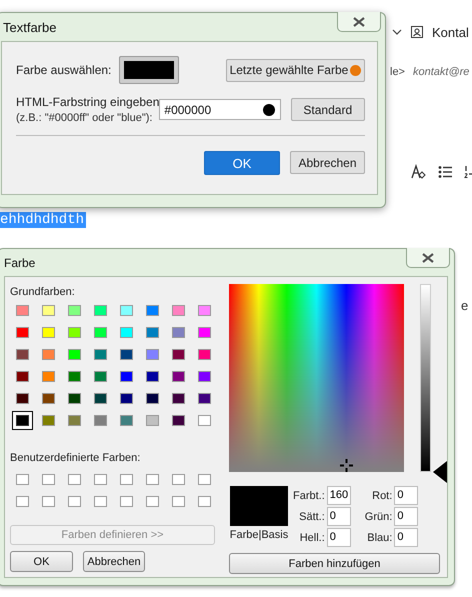 The image size is (472, 597). Describe the element at coordinates (43, 220) in the screenshot. I see `selected-text: ehhdhdhdth` at that location.